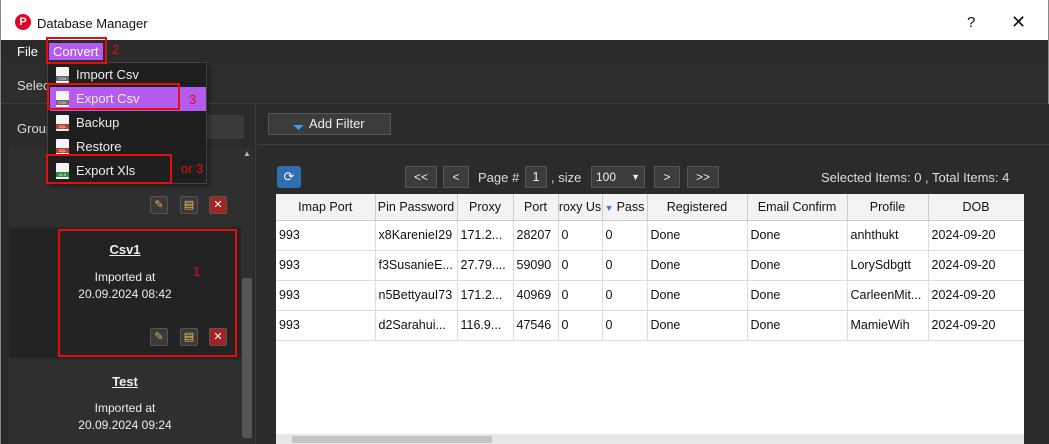 The width and height of the screenshot is (1049, 444). What do you see at coordinates (225, 127) in the screenshot?
I see `group-search-input` at bounding box center [225, 127].